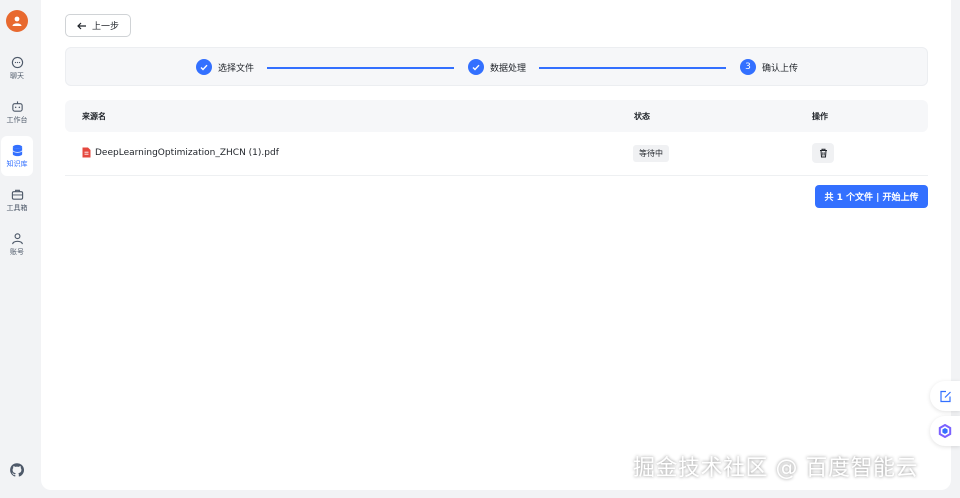  What do you see at coordinates (94, 116) in the screenshot?
I see `column-header-source: 来源名` at bounding box center [94, 116].